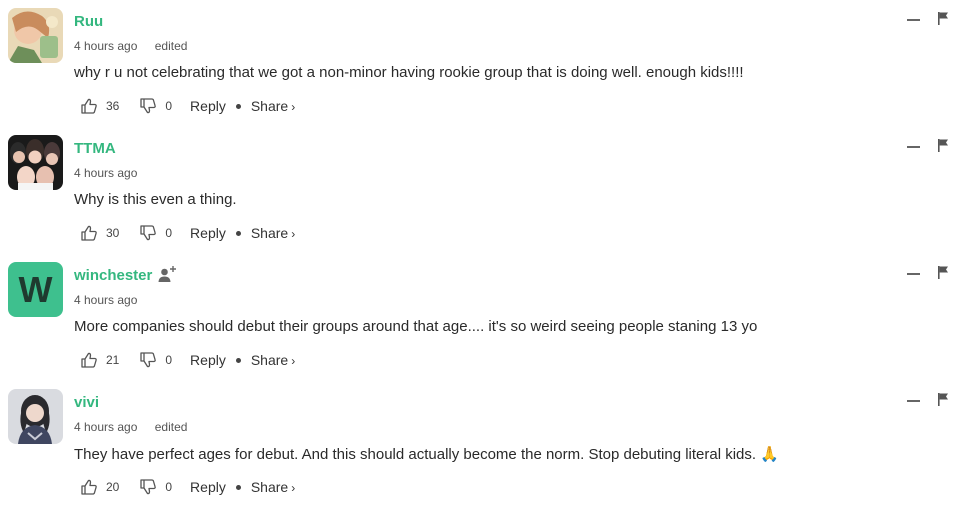 This screenshot has width=960, height=508. Describe the element at coordinates (187, 360) in the screenshot. I see `comment-actions: 21 0 Reply Share ›` at that location.